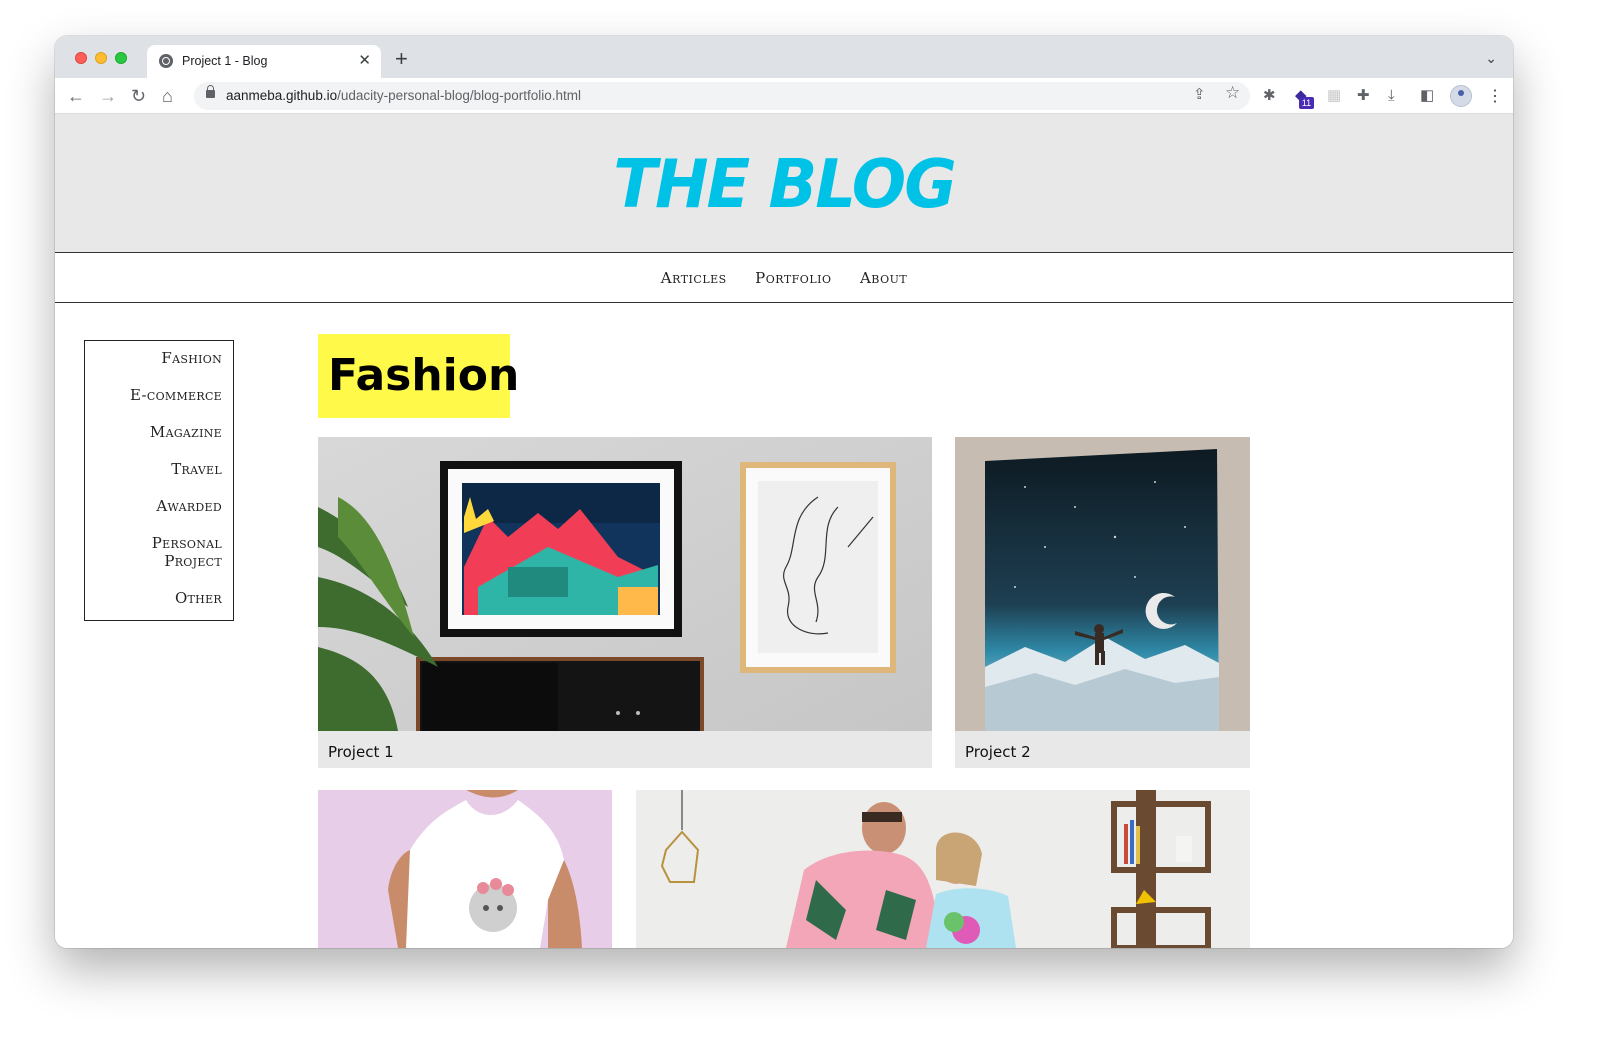  What do you see at coordinates (81, 58) in the screenshot?
I see `close-window-button` at bounding box center [81, 58].